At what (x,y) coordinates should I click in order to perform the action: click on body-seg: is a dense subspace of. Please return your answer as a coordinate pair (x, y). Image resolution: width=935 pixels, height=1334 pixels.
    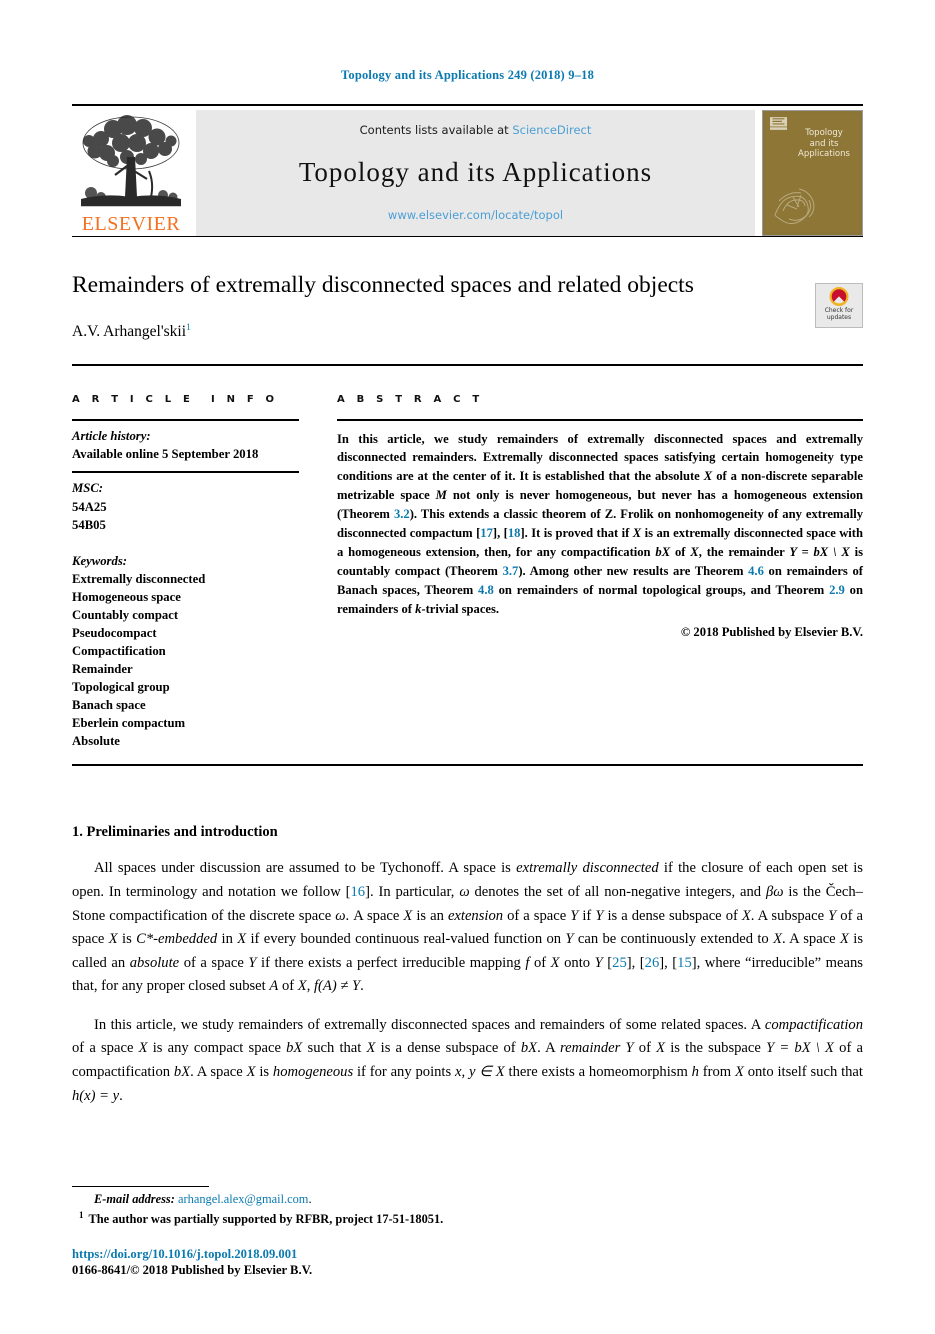
    Looking at the image, I should click on (672, 915).